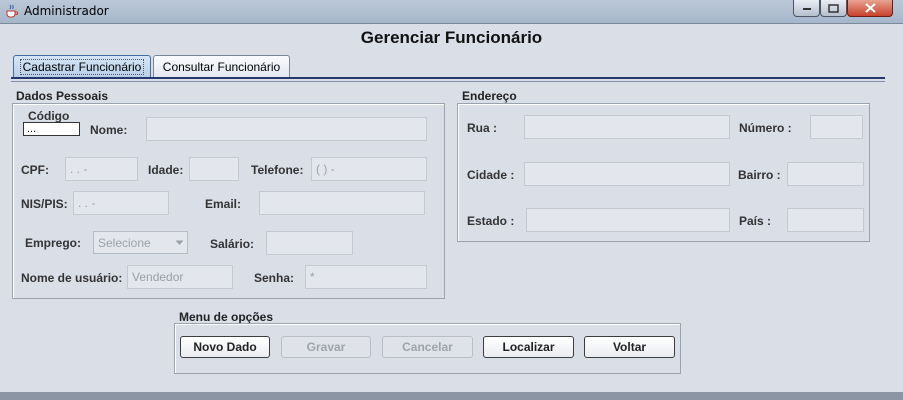  Describe the element at coordinates (286, 129) in the screenshot. I see `name-field` at that location.